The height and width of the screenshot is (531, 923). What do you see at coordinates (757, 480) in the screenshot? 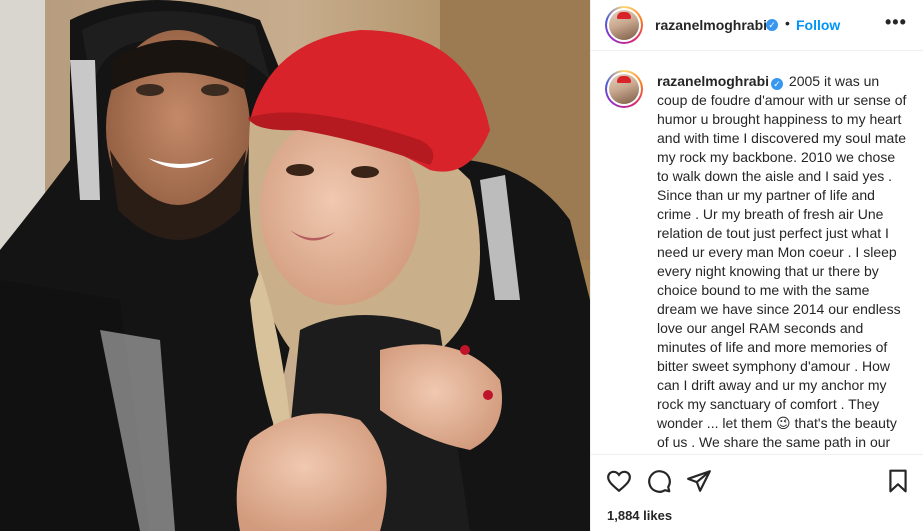
I see `action-bar` at bounding box center [757, 480].